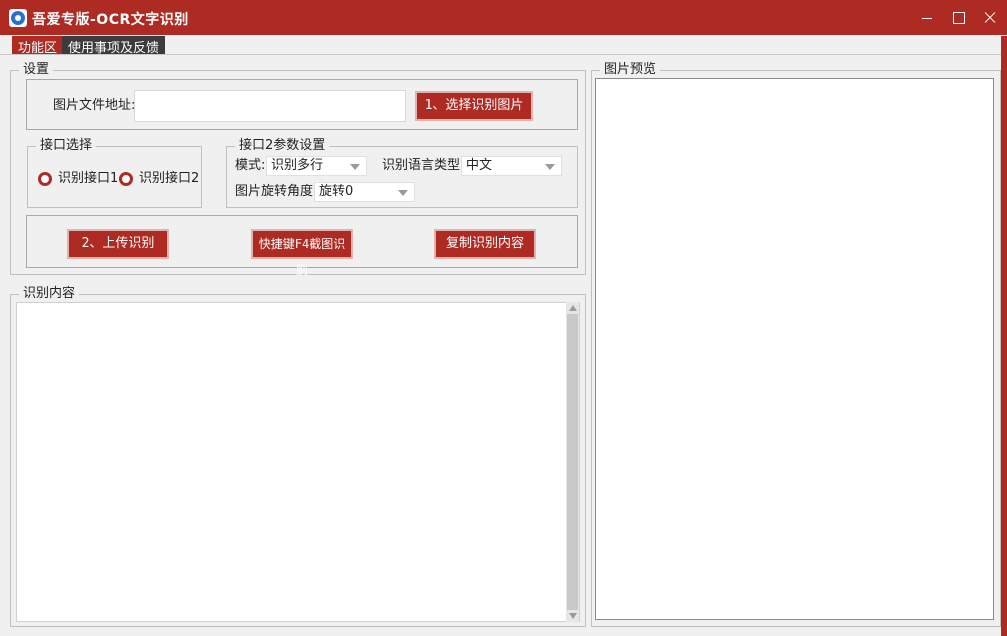 This screenshot has width=1007, height=636. What do you see at coordinates (485, 244) in the screenshot?
I see `copy-result-button: 复制识别内容` at bounding box center [485, 244].